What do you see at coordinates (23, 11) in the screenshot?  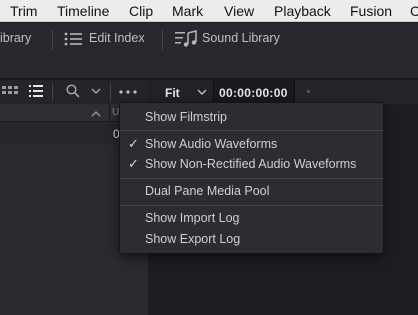 I see `menu-trim: Trim` at bounding box center [23, 11].